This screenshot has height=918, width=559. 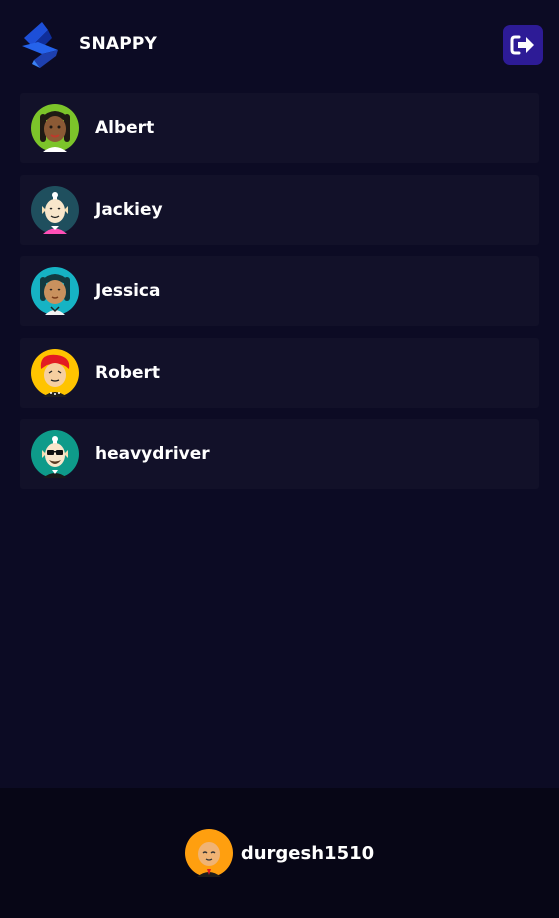 What do you see at coordinates (152, 454) in the screenshot?
I see `contact-name: heavydriver` at bounding box center [152, 454].